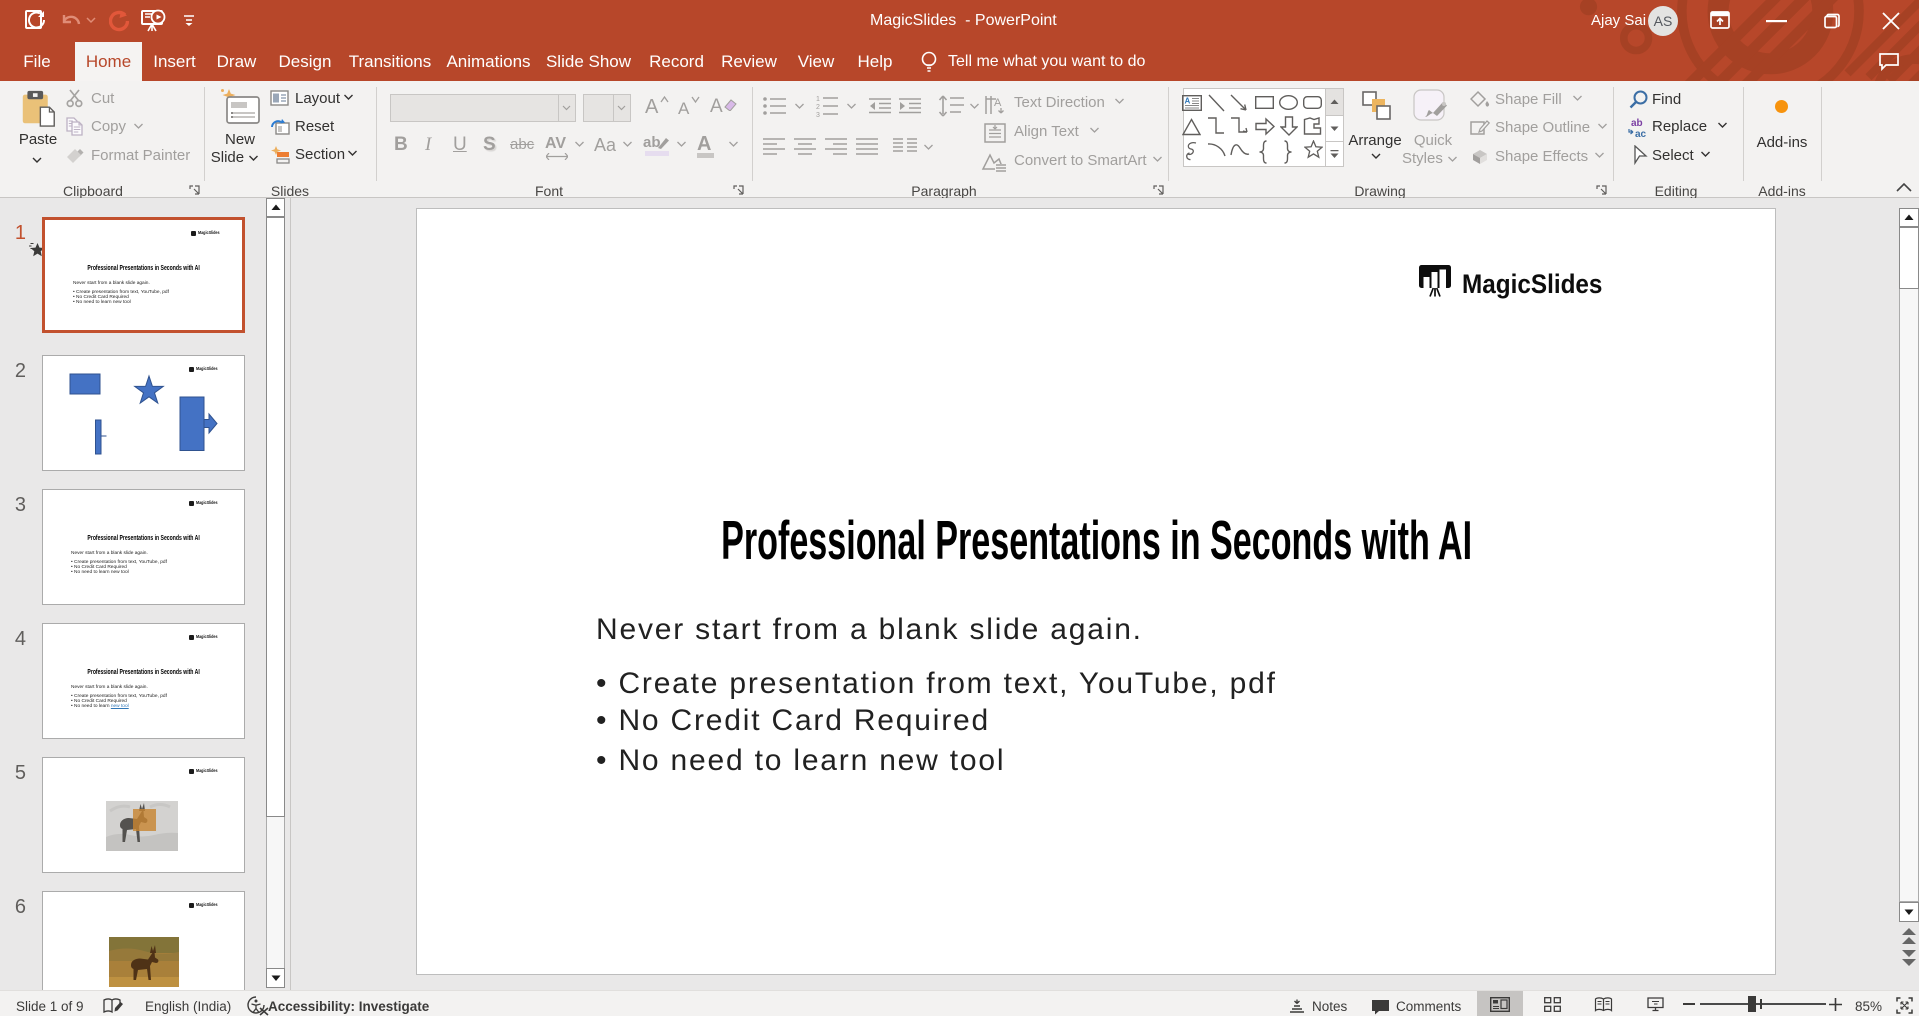 The width and height of the screenshot is (1919, 1016). What do you see at coordinates (818, 115) in the screenshot?
I see `svg-text: 3` at bounding box center [818, 115].